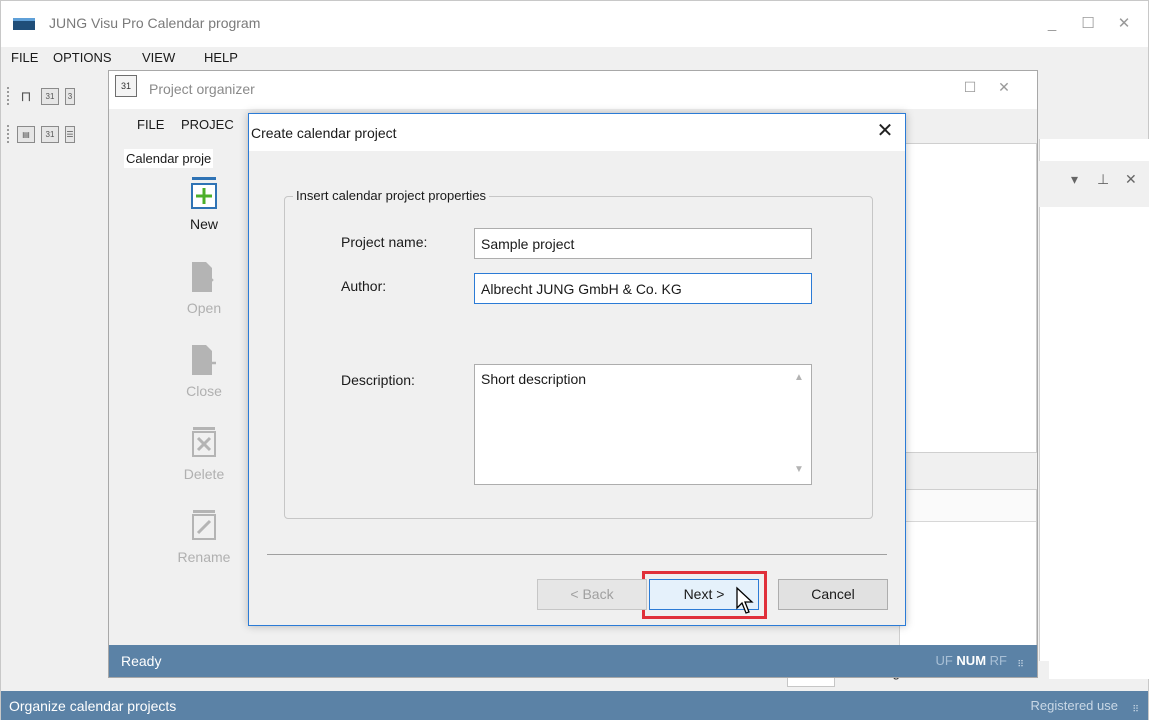 The width and height of the screenshot is (1149, 720). What do you see at coordinates (745, 600) in the screenshot?
I see `mouse-cursor-icon` at bounding box center [745, 600].